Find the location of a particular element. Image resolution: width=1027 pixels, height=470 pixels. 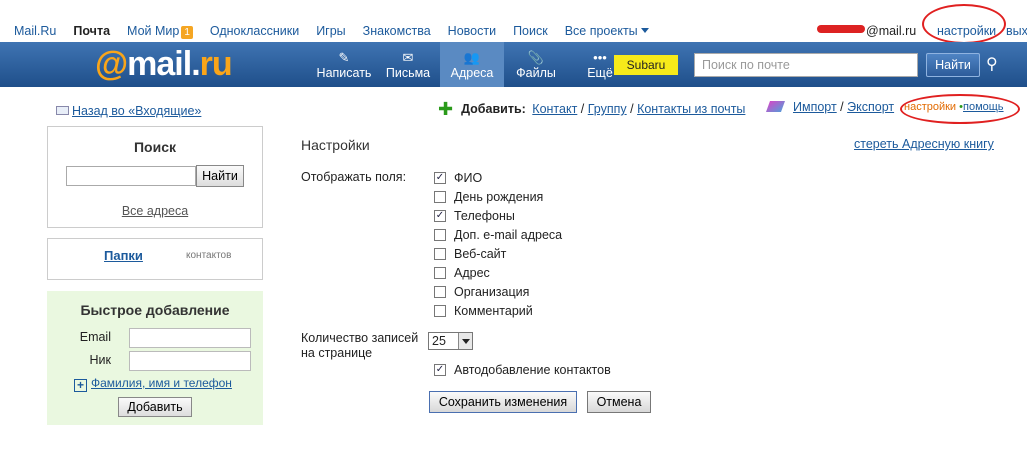

nav-all-projects: Все проекты is located at coordinates (607, 31).